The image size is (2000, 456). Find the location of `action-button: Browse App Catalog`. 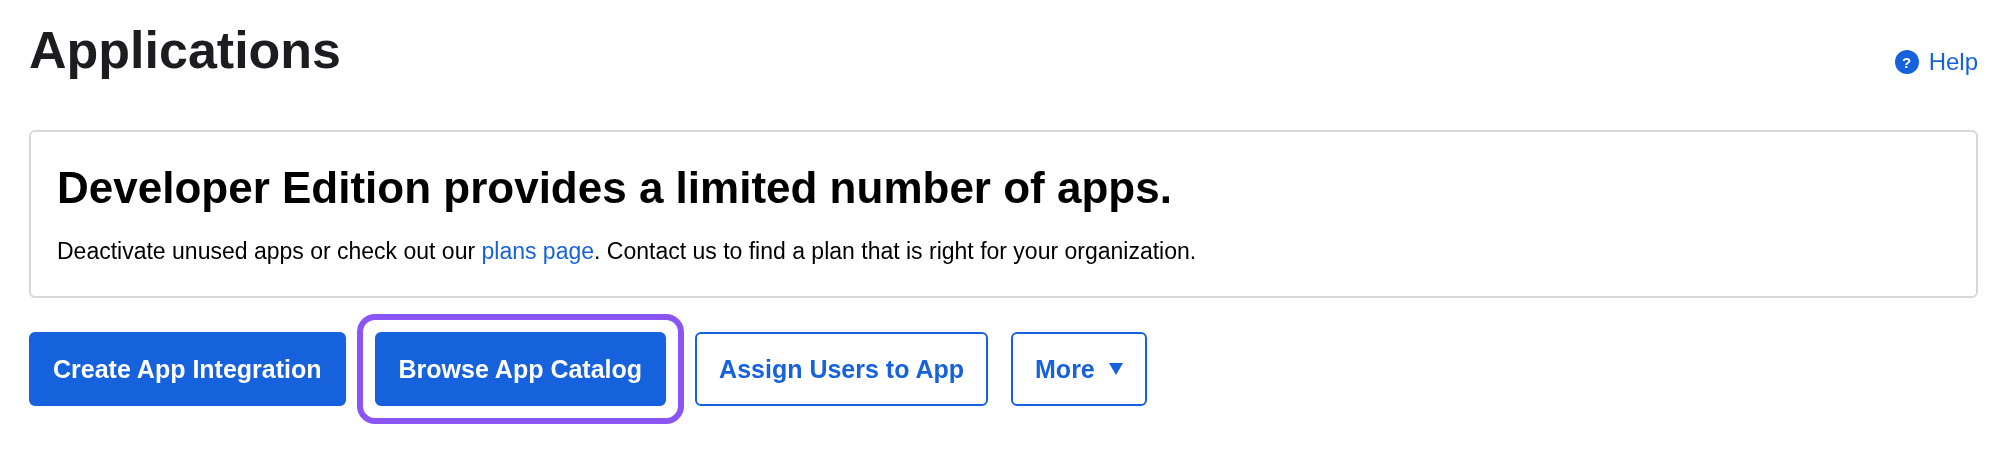

action-button: Browse App Catalog is located at coordinates (520, 369).